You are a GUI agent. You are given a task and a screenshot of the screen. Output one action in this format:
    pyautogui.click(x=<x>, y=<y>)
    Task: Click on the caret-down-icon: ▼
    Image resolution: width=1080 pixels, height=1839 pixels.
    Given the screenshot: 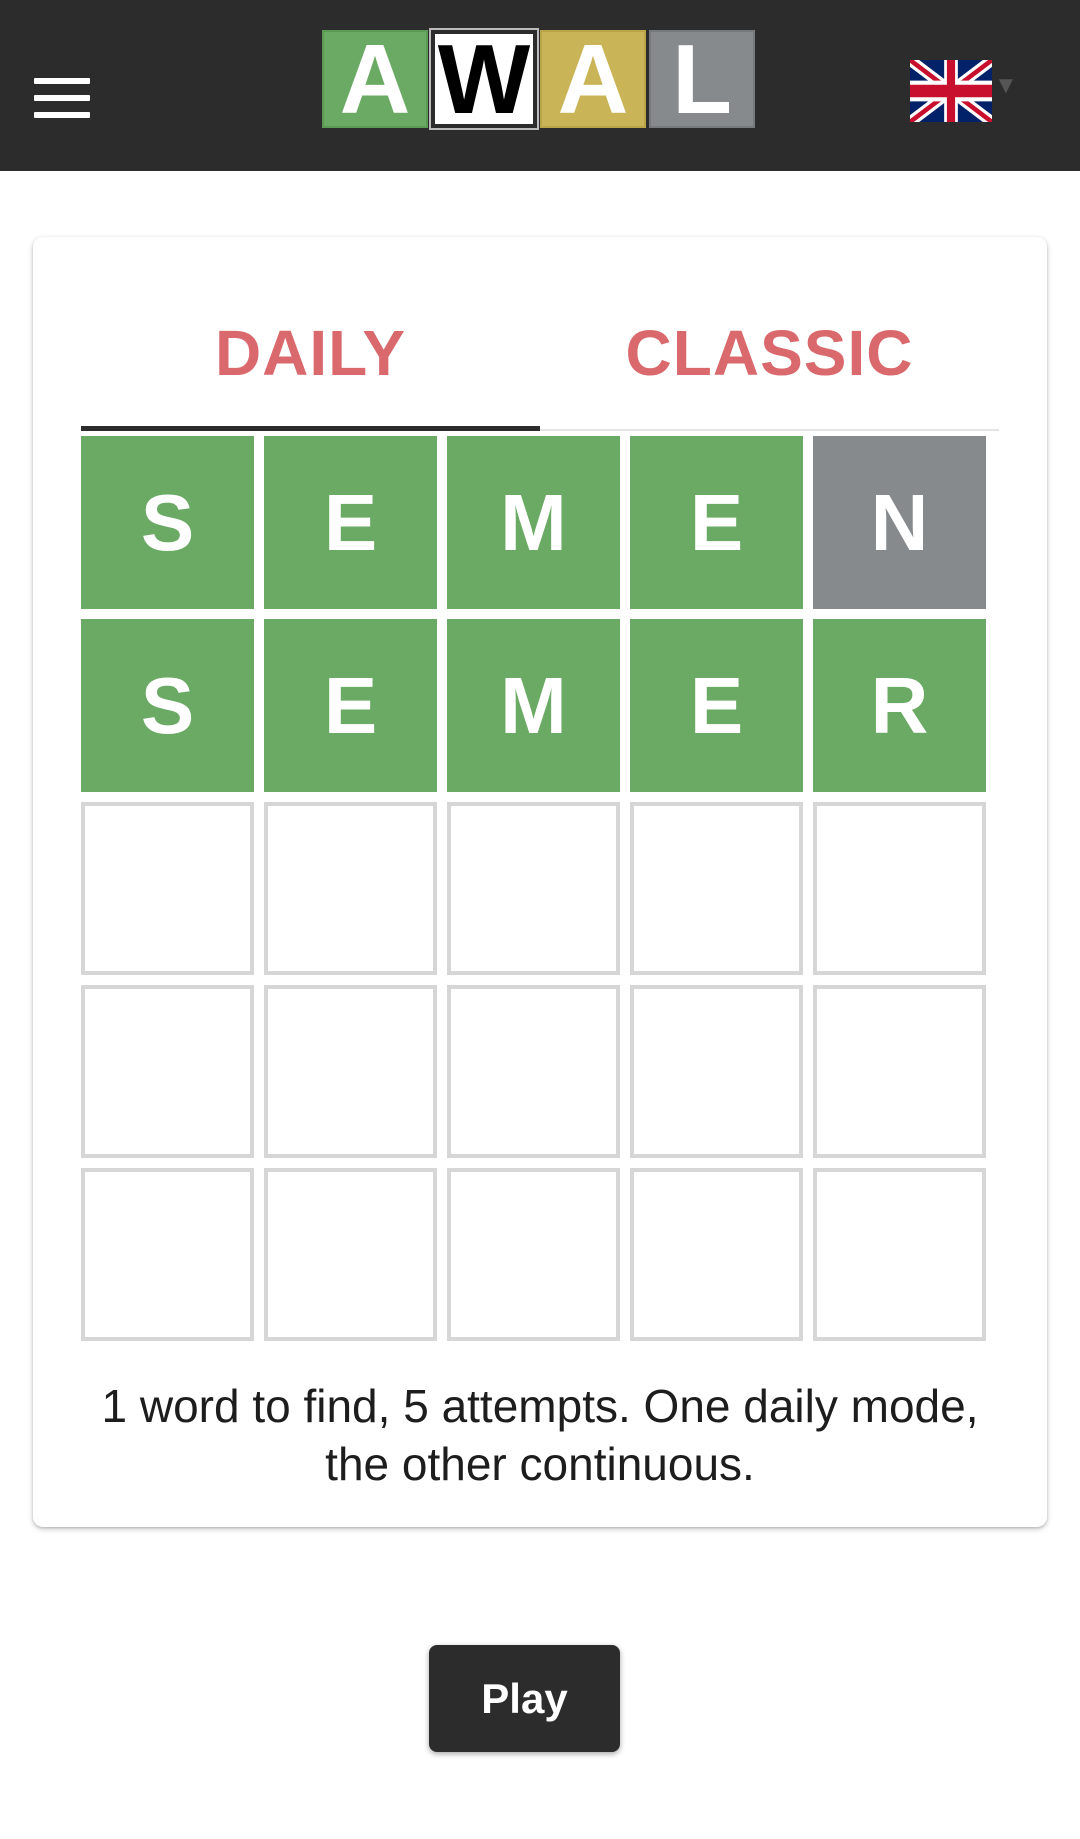 What is the action you would take?
    pyautogui.click(x=1006, y=85)
    